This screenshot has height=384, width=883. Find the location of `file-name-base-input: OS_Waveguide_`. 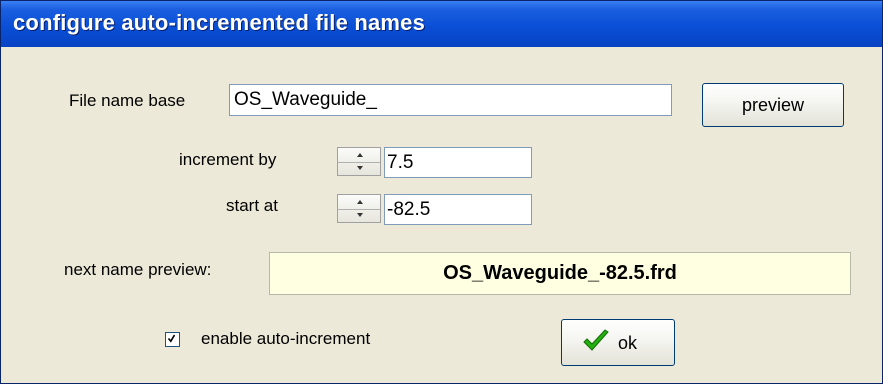

file-name-base-input: OS_Waveguide_ is located at coordinates (450, 100).